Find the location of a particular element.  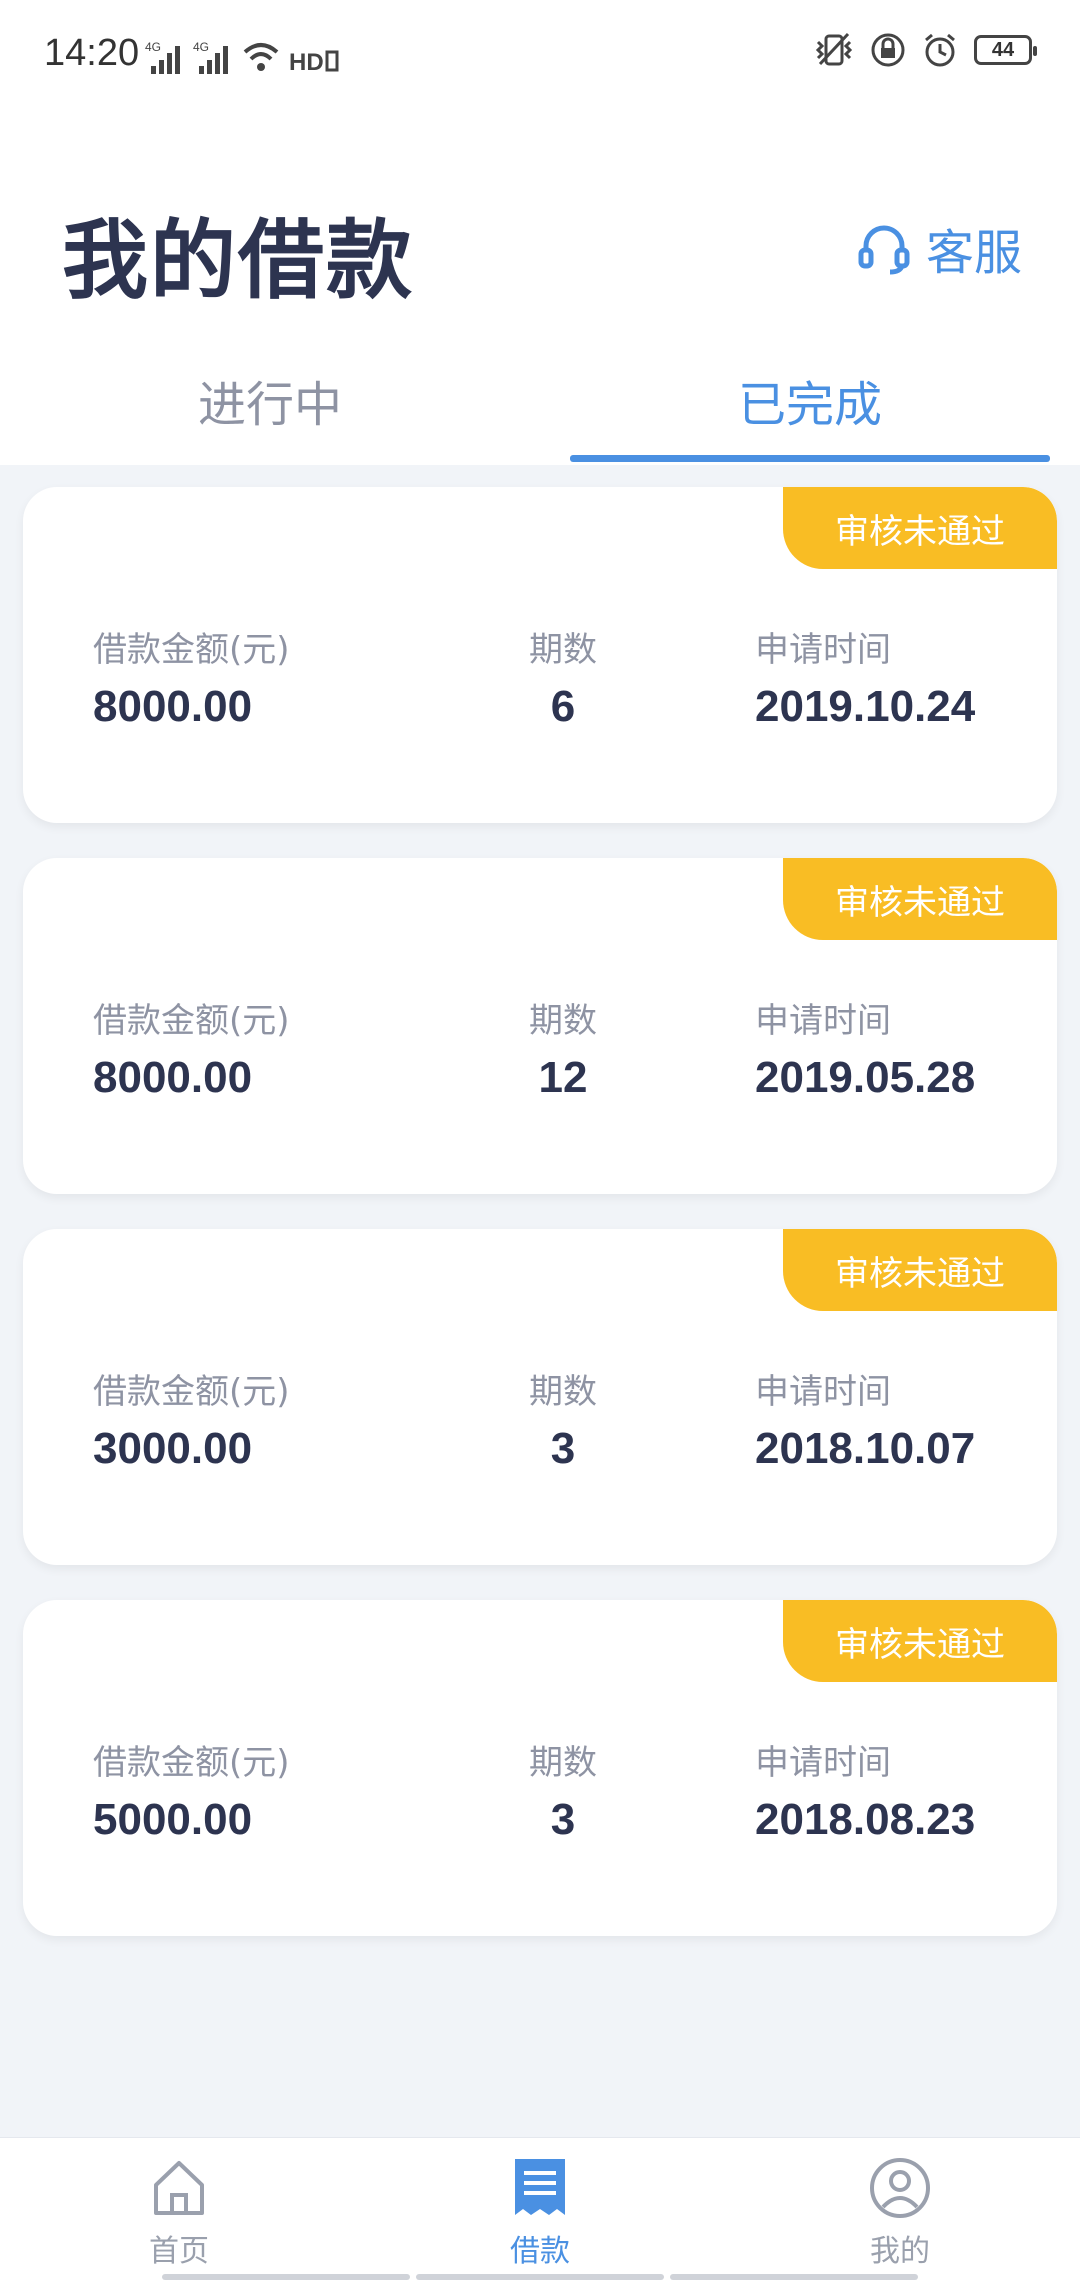

nav-home-label: 首页 is located at coordinates (179, 2251).